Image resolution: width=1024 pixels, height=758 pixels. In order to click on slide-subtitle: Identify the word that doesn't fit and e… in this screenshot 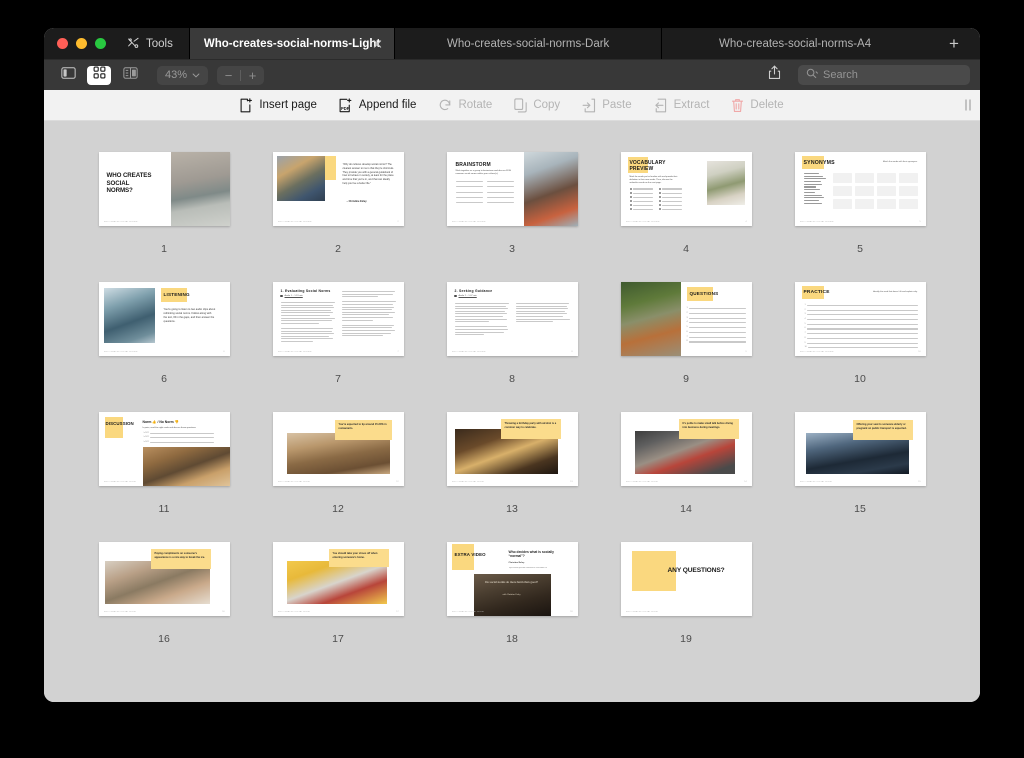, I will do `click(895, 292)`.